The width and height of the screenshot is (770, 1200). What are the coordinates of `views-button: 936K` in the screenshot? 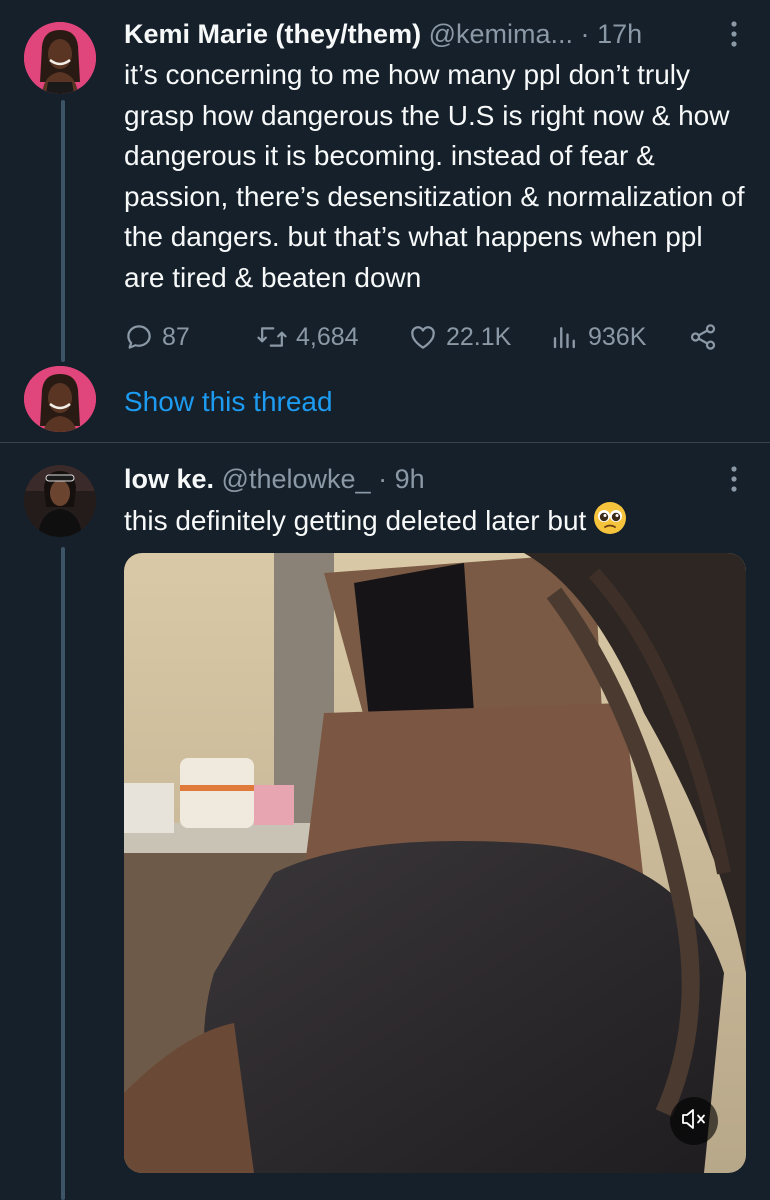 It's located at (598, 337).